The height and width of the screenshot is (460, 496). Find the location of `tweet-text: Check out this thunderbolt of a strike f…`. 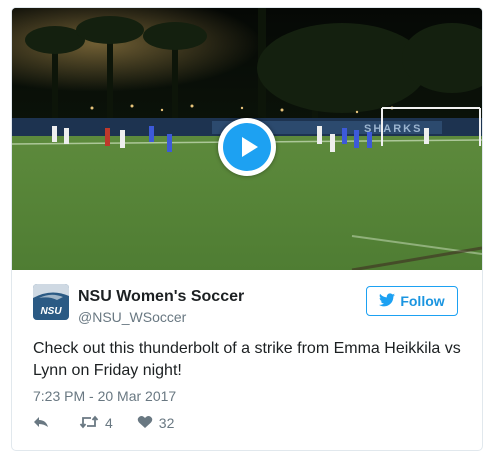

tweet-text: Check out this thunderbolt of a strike f… is located at coordinates (247, 359).